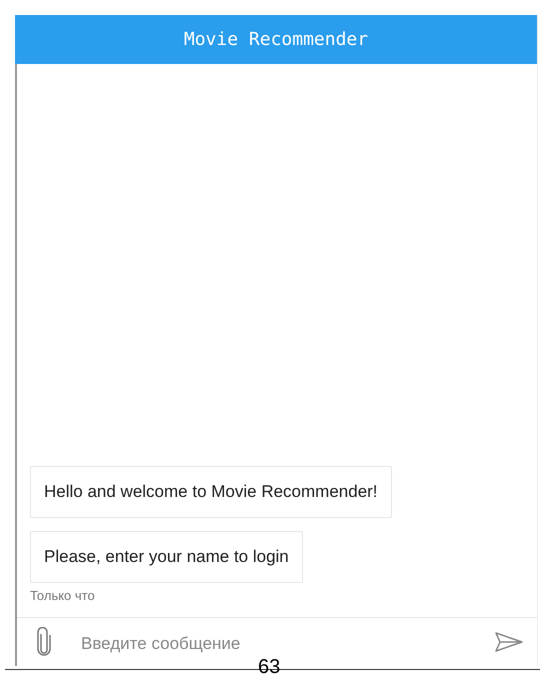 This screenshot has height=678, width=540. I want to click on message-bubble: Hello and welcome to Movie Recommender!, so click(211, 492).